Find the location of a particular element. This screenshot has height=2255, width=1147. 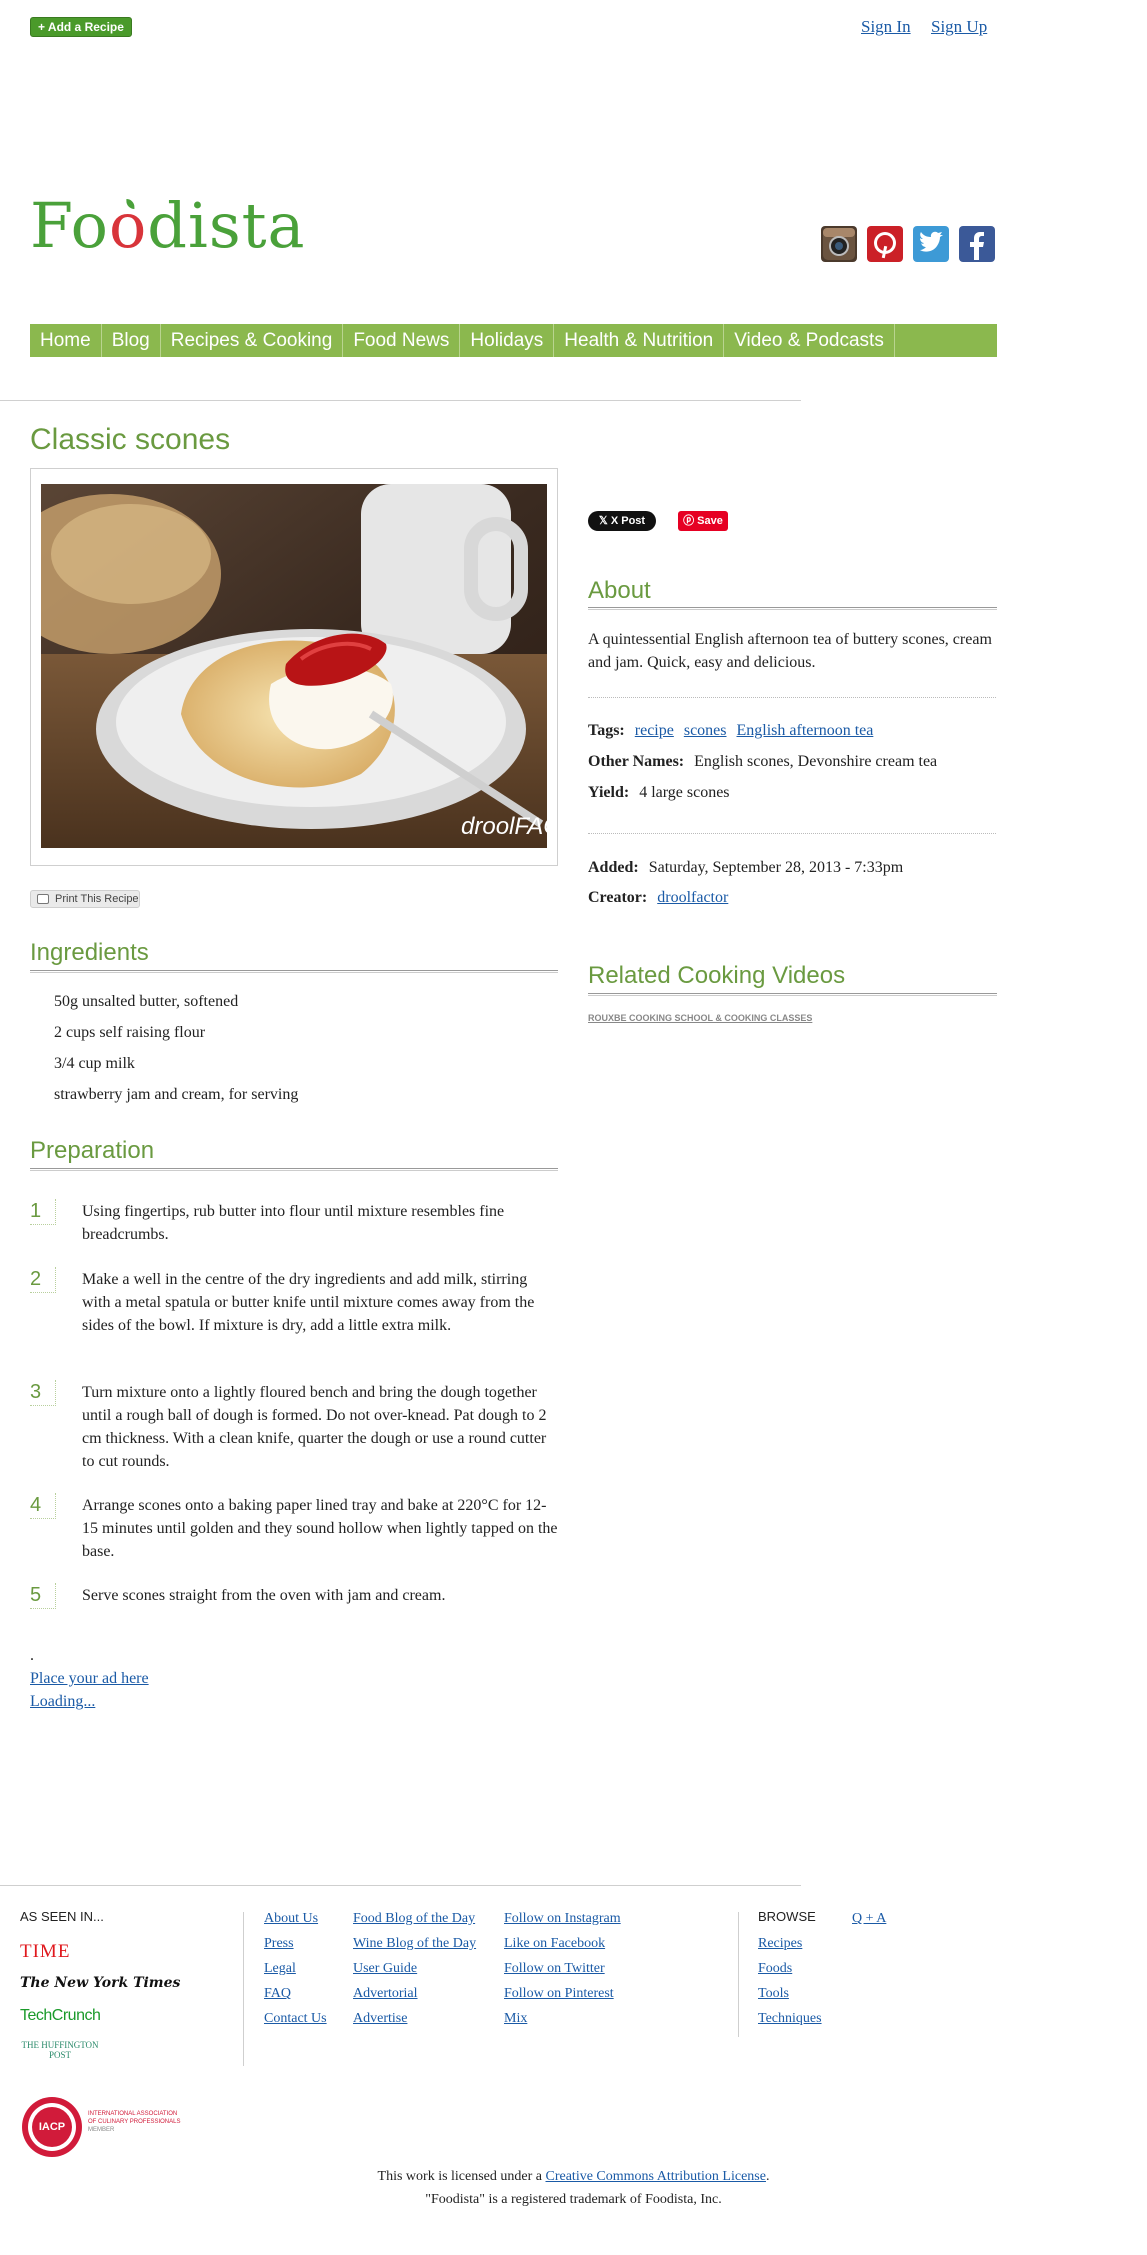

x-post-button: 𝕏 X Post is located at coordinates (622, 521).